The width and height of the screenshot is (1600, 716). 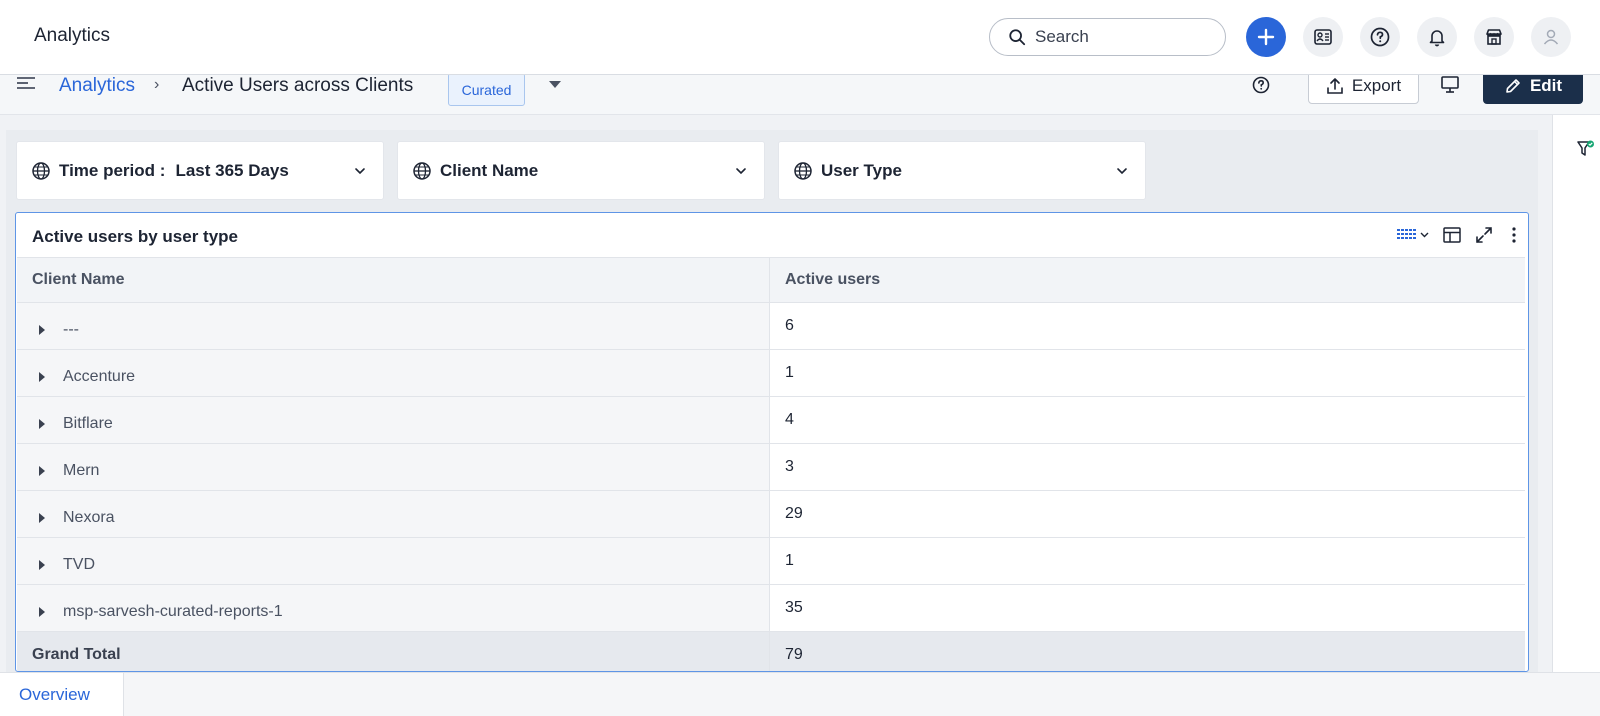 What do you see at coordinates (1261, 85) in the screenshot?
I see `page-help-icon` at bounding box center [1261, 85].